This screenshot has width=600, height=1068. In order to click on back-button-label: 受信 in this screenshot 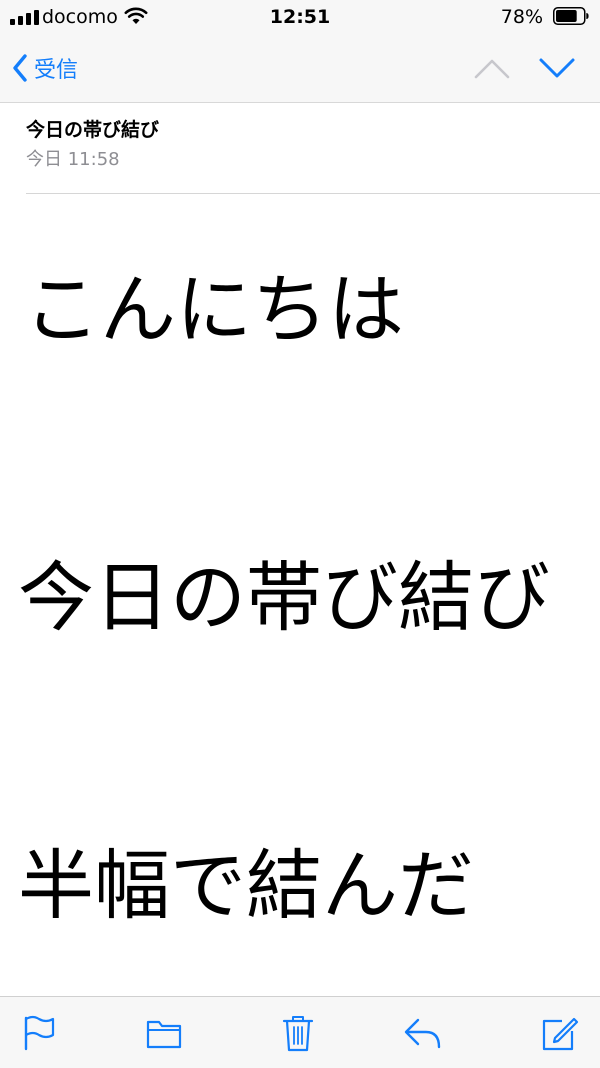, I will do `click(56, 70)`.